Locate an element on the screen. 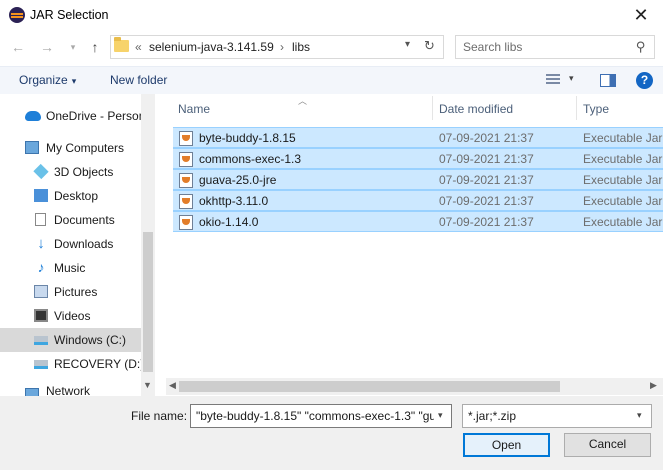 The height and width of the screenshot is (470, 663). nav-item-onedrive: OneDrive - Person is located at coordinates (72, 116).